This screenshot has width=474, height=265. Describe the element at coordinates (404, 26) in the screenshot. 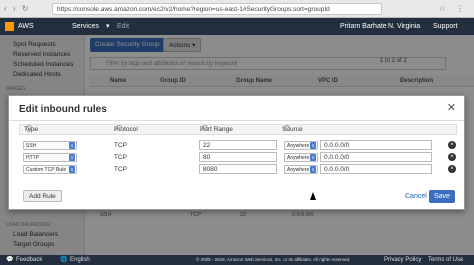

I see `region-menu: N. Virginia` at that location.